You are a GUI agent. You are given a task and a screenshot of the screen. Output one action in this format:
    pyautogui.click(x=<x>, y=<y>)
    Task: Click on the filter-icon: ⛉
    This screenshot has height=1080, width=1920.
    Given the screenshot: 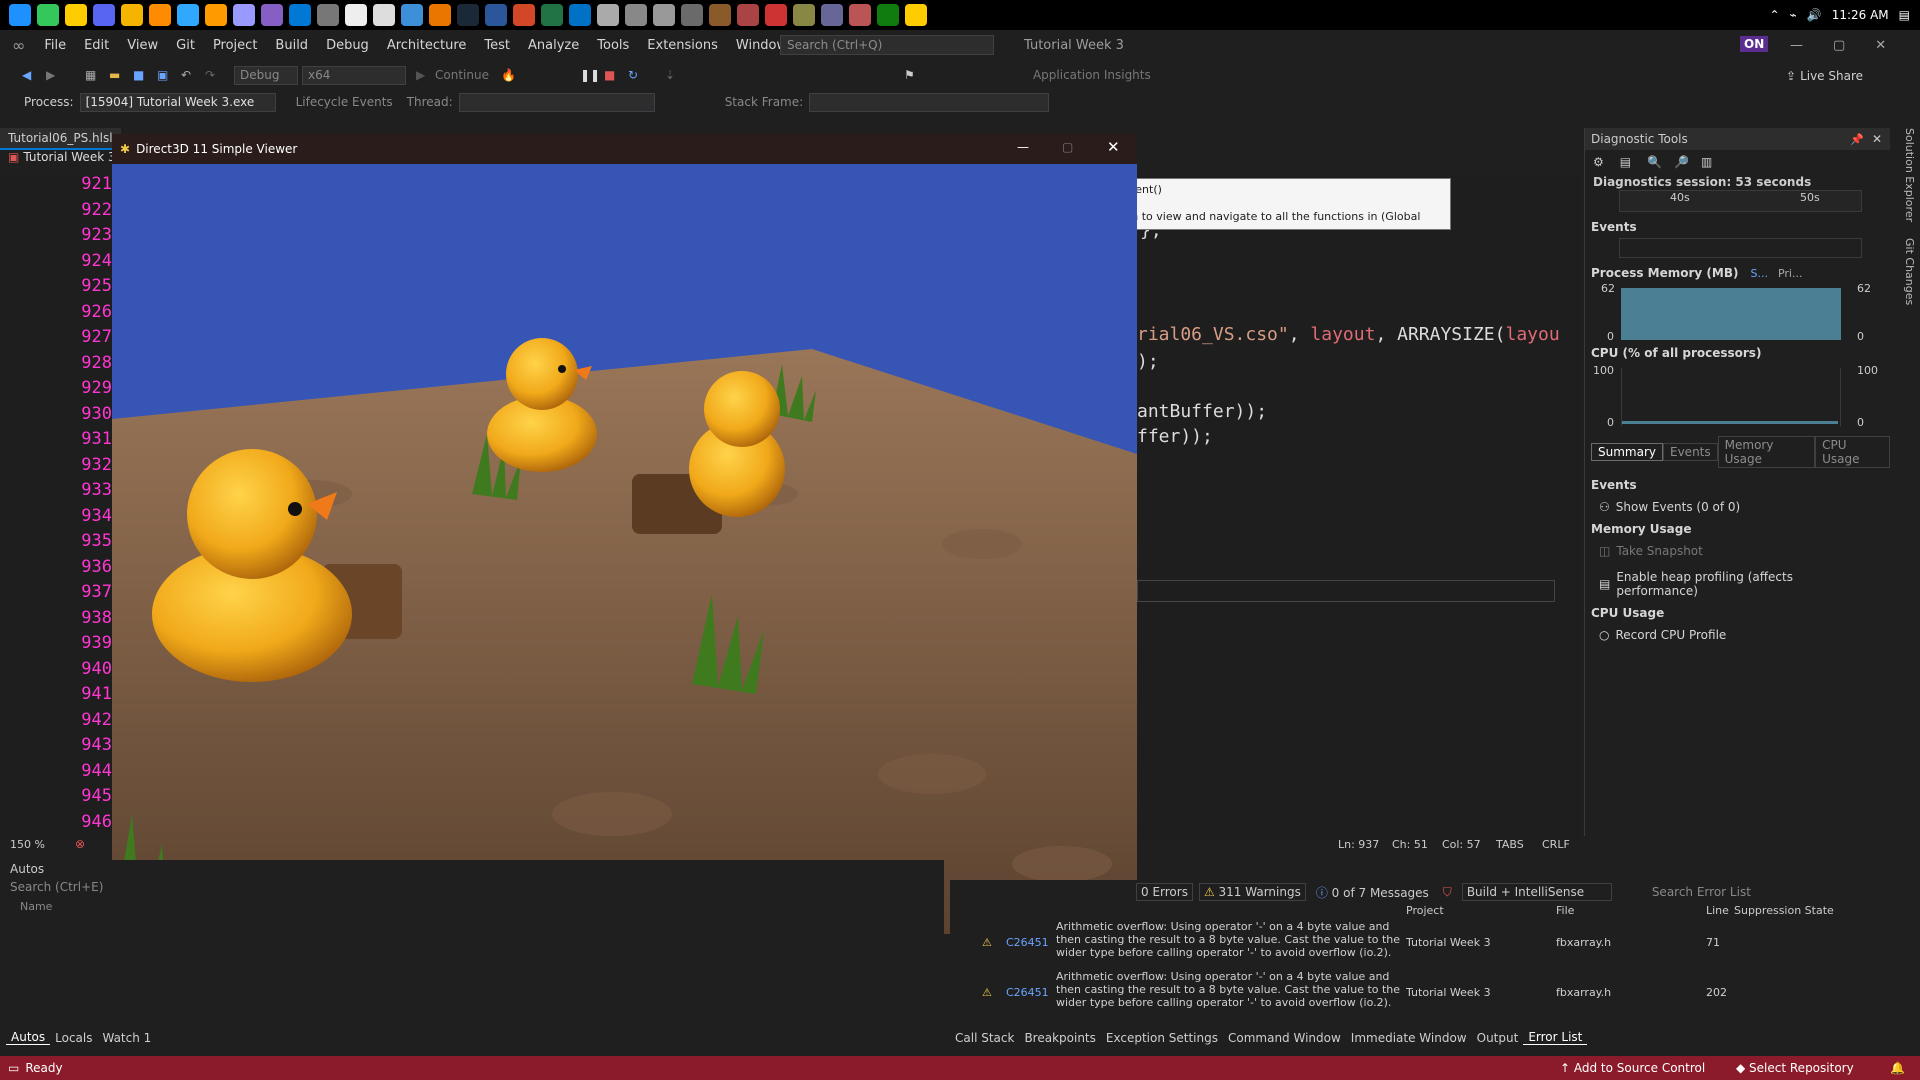 What is the action you would take?
    pyautogui.click(x=1447, y=892)
    